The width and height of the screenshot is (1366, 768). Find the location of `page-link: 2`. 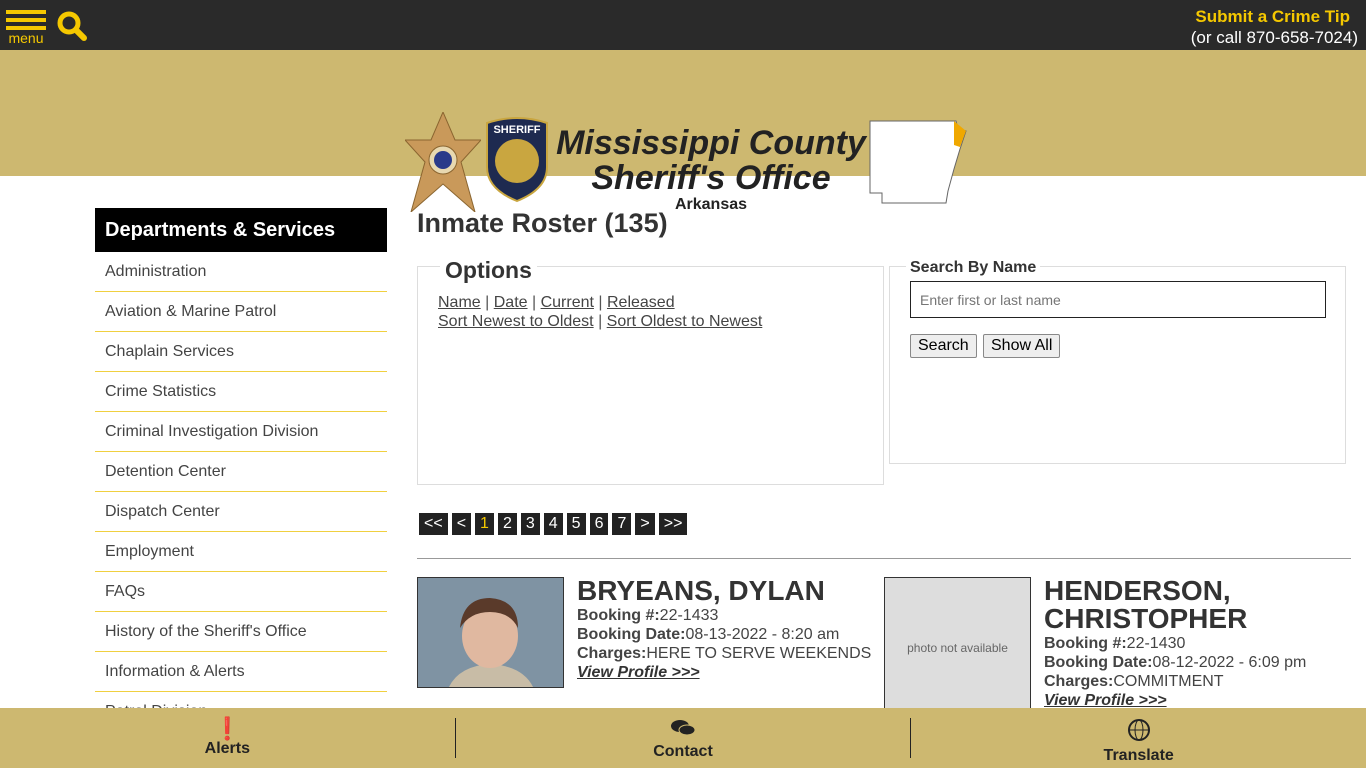

page-link: 2 is located at coordinates (507, 524).